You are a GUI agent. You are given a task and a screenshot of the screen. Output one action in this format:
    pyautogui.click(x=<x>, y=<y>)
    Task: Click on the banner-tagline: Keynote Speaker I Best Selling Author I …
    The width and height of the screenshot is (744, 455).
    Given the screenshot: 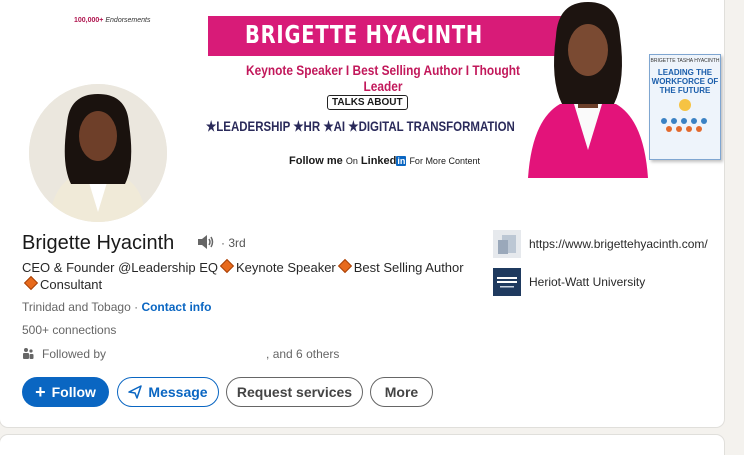 What is the action you would take?
    pyautogui.click(x=383, y=78)
    